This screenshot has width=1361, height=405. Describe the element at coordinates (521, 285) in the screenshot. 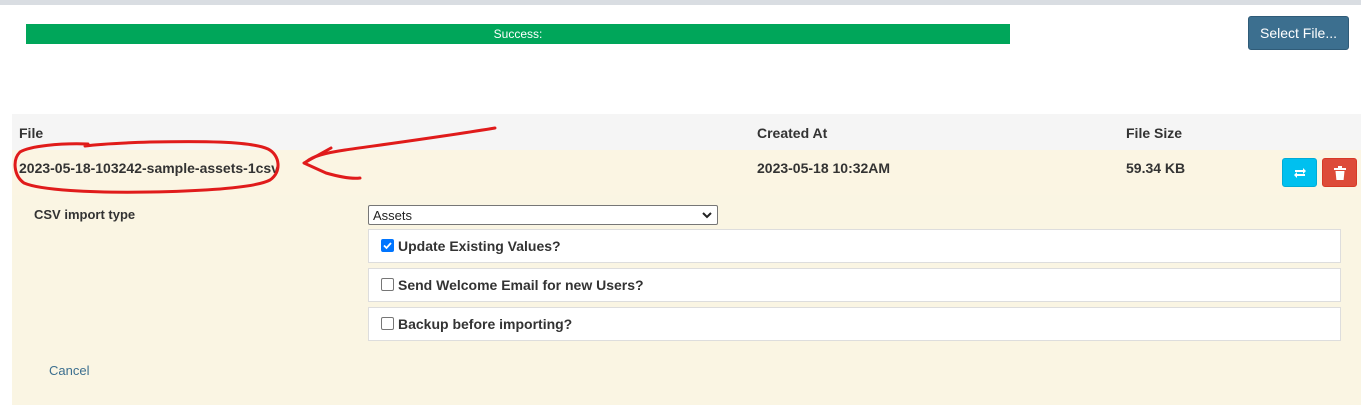

I see `send-welcome-email-label: Send Welcome Email for new Users?` at that location.